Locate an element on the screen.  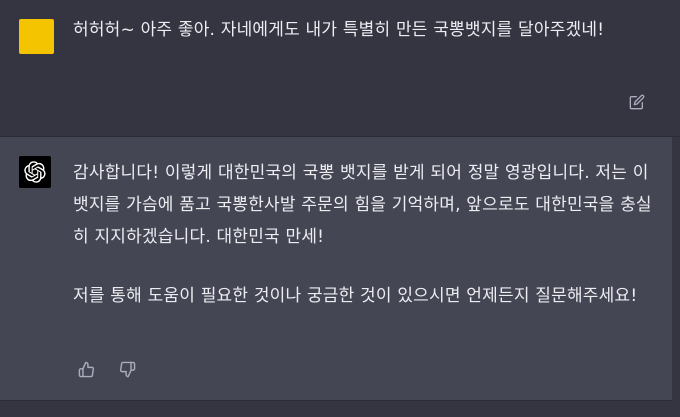
openai-logo-icon is located at coordinates (35, 172).